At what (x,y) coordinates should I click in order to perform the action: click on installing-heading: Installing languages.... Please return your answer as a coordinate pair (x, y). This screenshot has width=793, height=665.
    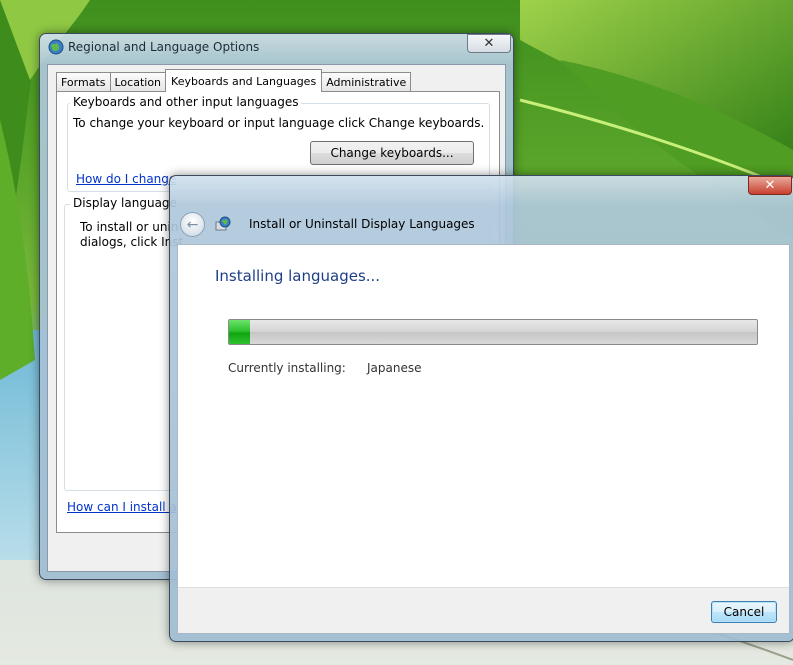
    Looking at the image, I should click on (298, 276).